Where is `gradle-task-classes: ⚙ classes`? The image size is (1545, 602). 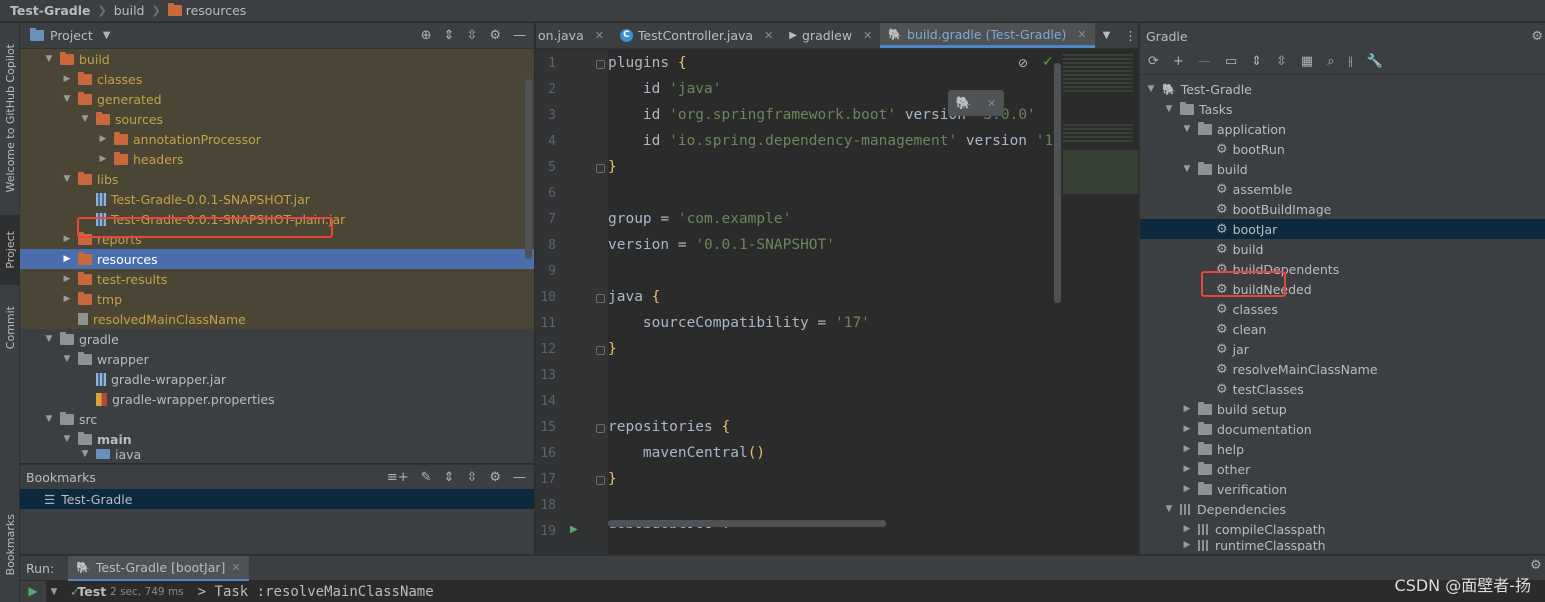
gradle-task-classes: ⚙ classes is located at coordinates (1342, 309).